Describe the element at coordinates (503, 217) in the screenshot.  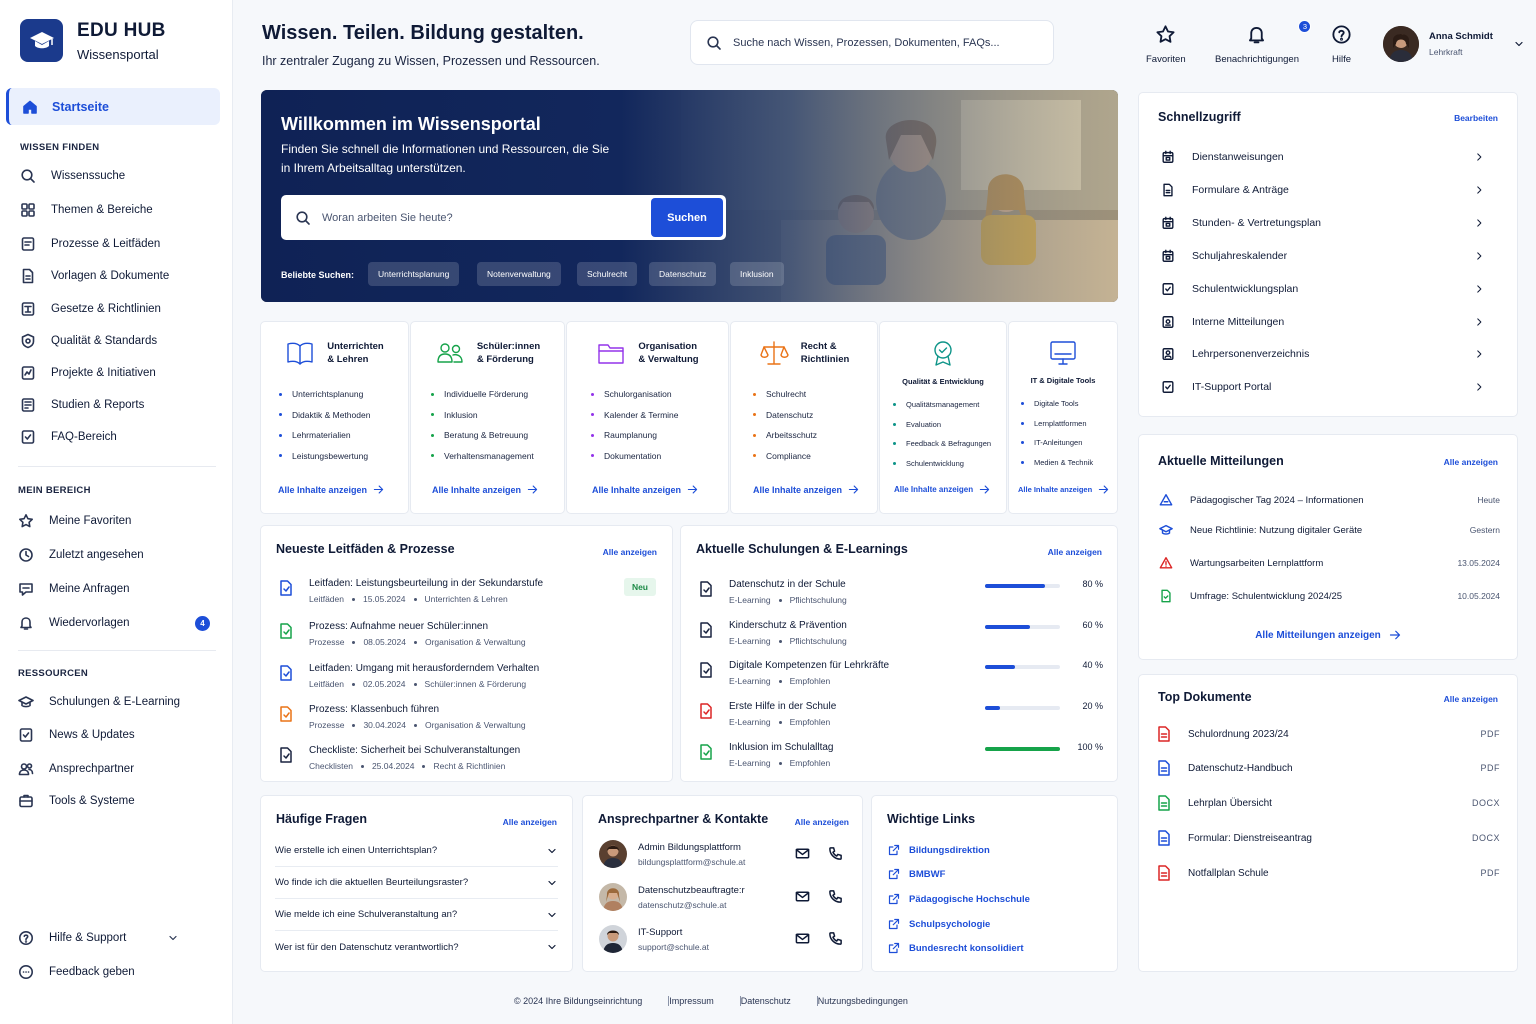
I see `hero-search-input: Woran arbeiten Sie heute? Suchen` at that location.